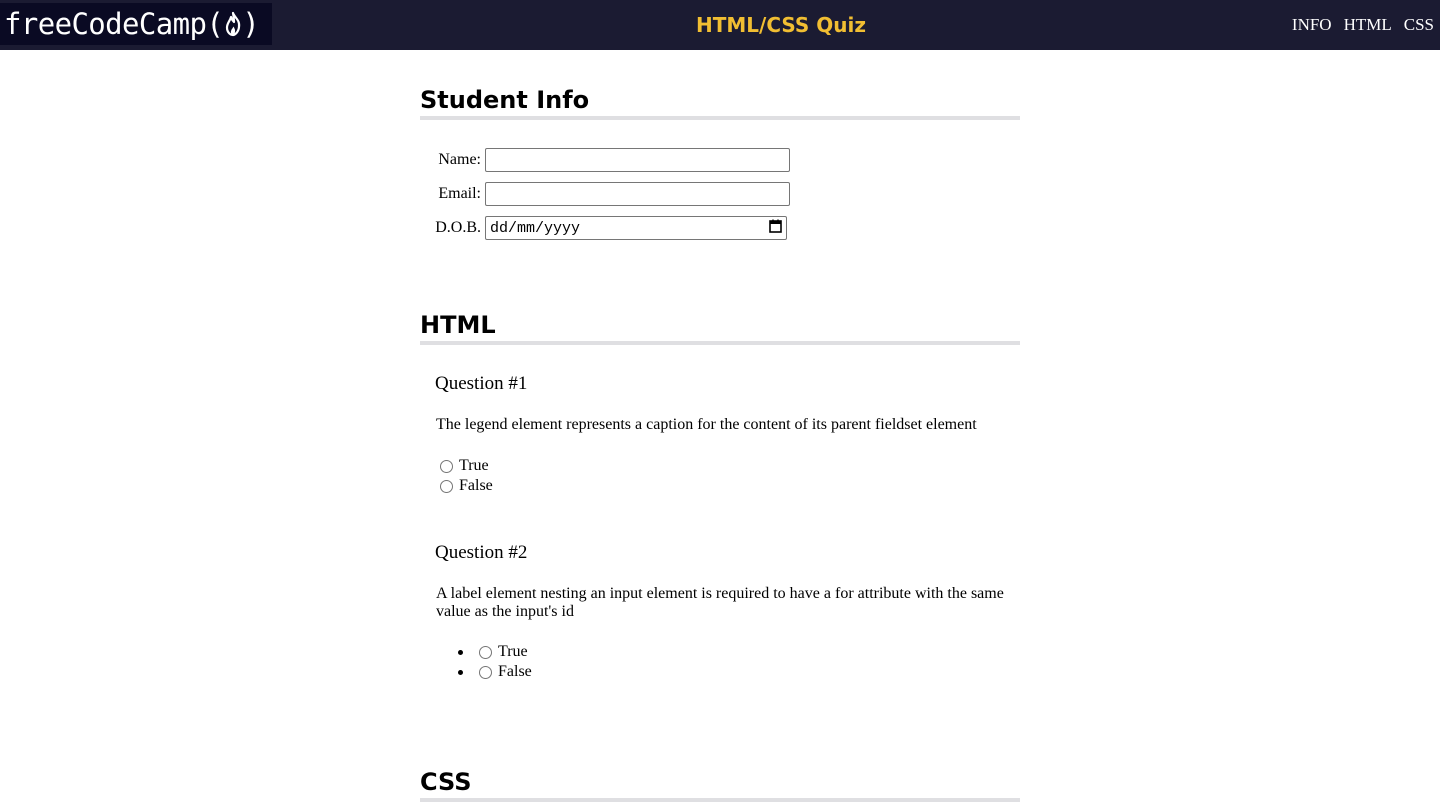 This screenshot has width=1440, height=802. Describe the element at coordinates (459, 193) in the screenshot. I see `email-label: Email:` at that location.